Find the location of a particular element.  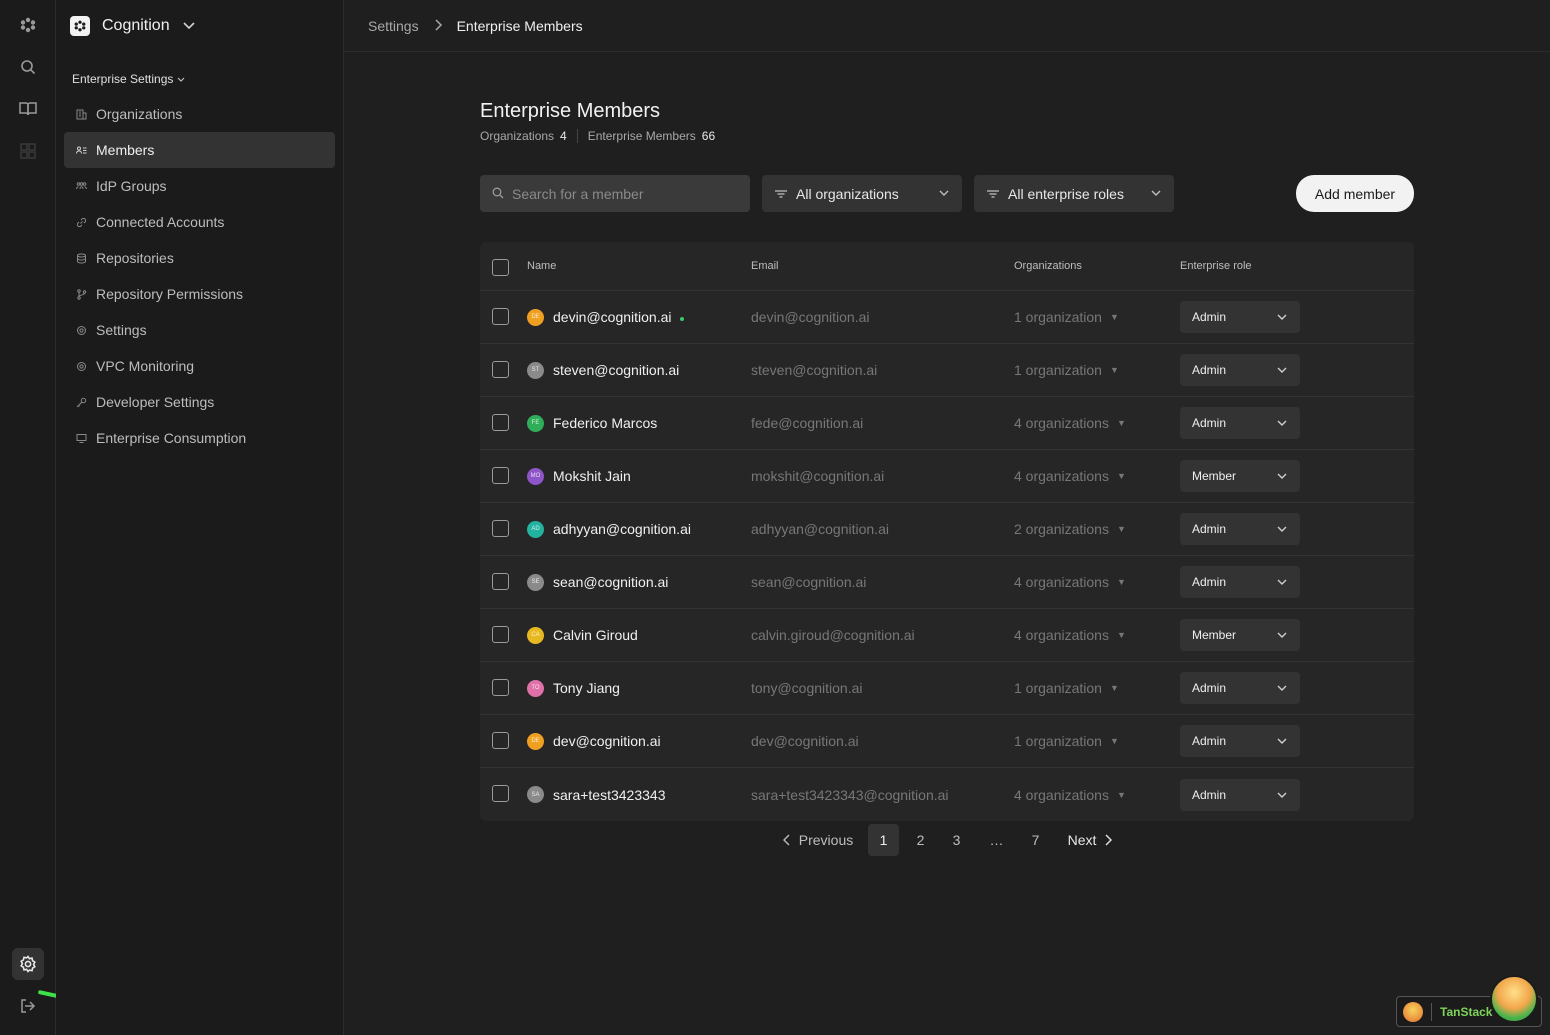

settings-icon is located at coordinates (28, 964).